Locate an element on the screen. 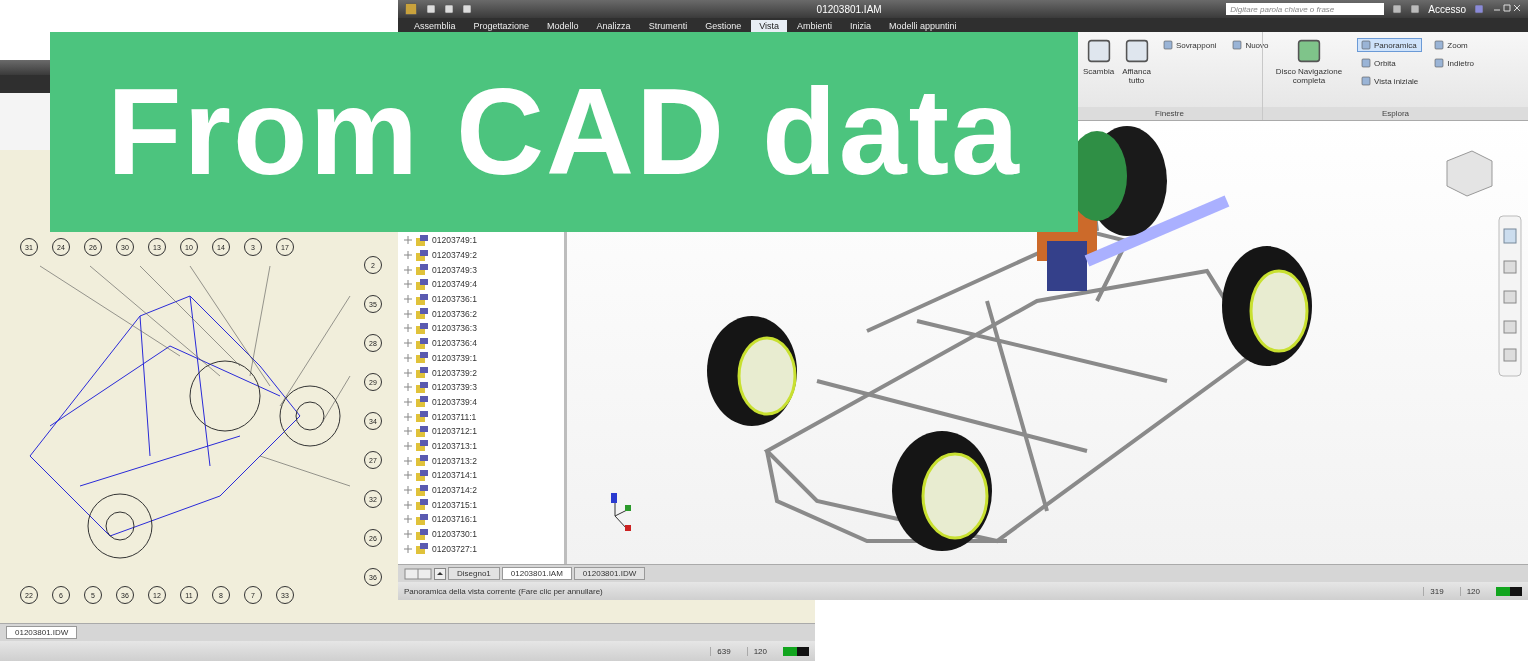  ribbon-tab: Strumenti is located at coordinates (668, 26).